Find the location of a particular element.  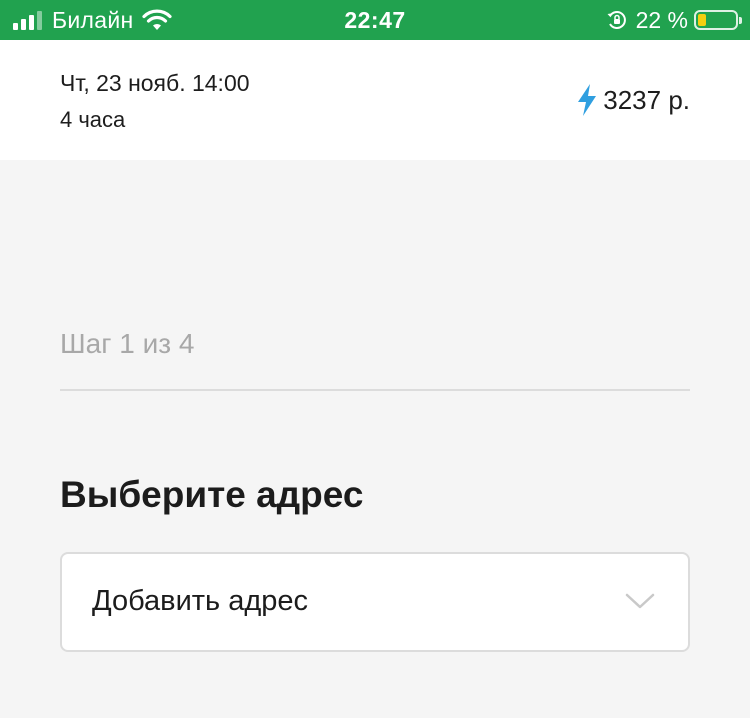

battery-icon is located at coordinates (718, 20).